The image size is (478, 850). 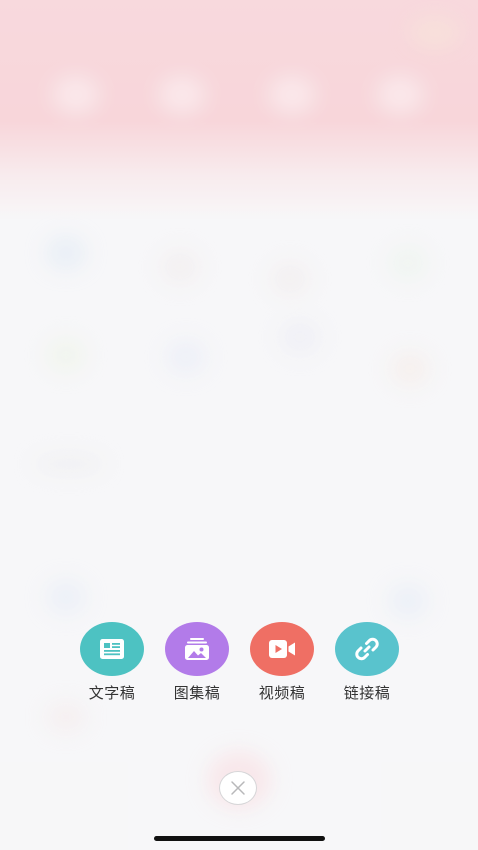 What do you see at coordinates (197, 693) in the screenshot?
I see `gallery-draft-label: 图集稿` at bounding box center [197, 693].